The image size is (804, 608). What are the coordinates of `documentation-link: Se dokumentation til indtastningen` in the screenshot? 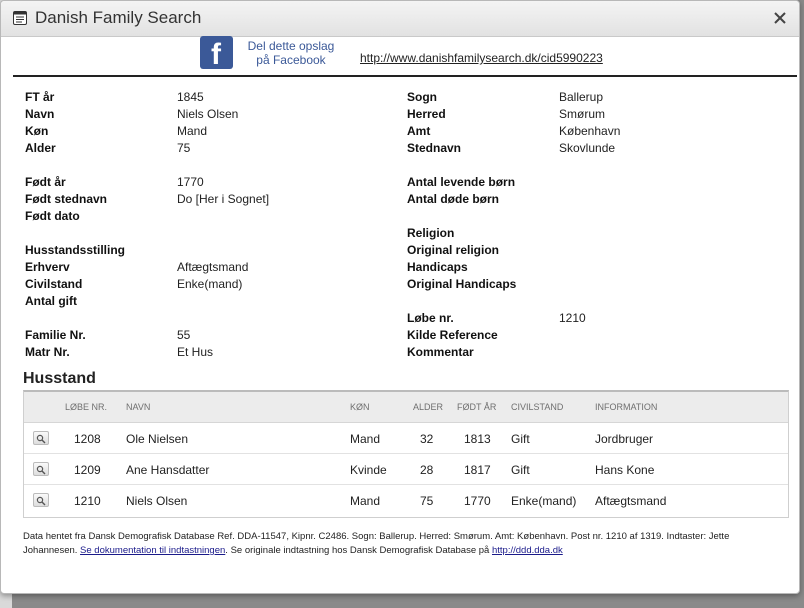 It's located at (152, 550).